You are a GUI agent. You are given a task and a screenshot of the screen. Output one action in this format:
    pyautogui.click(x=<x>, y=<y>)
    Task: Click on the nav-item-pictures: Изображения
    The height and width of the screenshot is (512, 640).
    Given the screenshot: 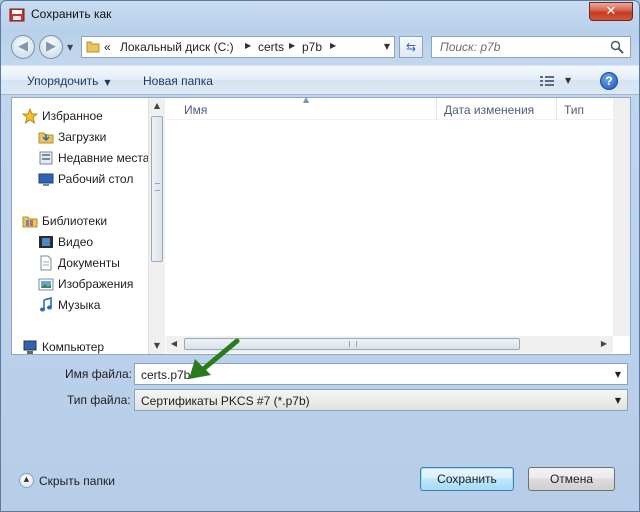 What is the action you would take?
    pyautogui.click(x=85, y=285)
    